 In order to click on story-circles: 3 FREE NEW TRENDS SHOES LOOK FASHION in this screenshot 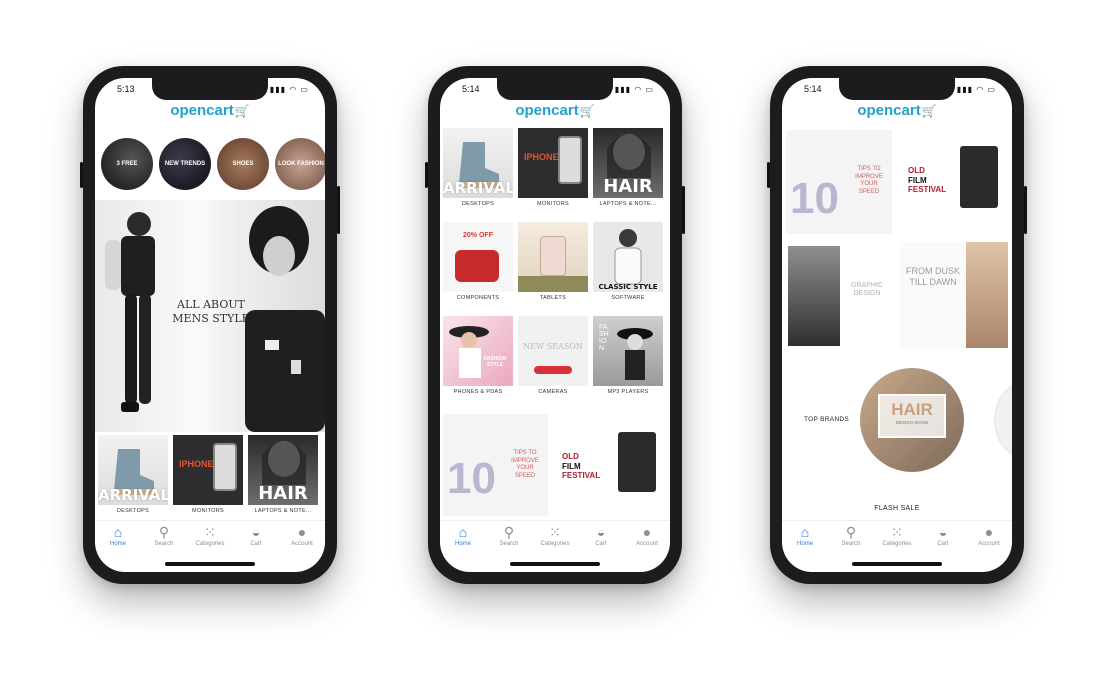, I will do `click(213, 165)`.